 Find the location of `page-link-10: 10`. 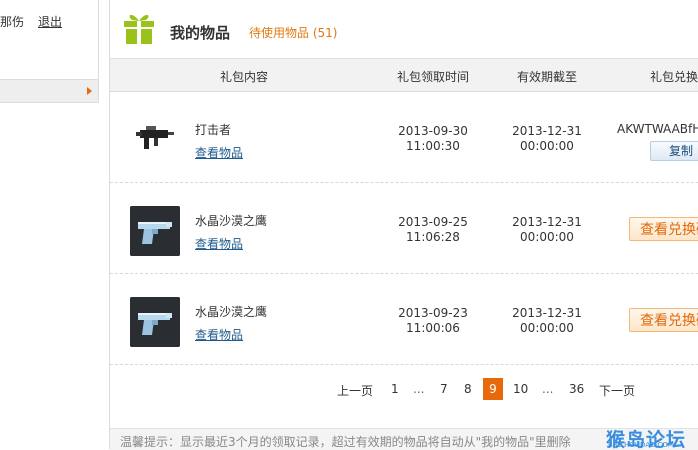

page-link-10: 10 is located at coordinates (520, 389).